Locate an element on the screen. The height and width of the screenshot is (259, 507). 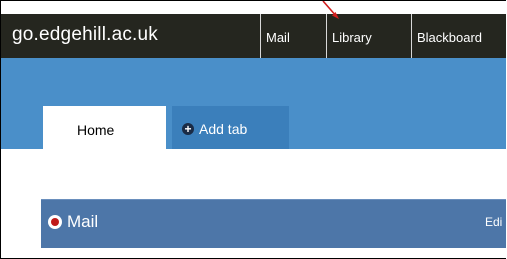
mail-widget-icon is located at coordinates (55, 222).